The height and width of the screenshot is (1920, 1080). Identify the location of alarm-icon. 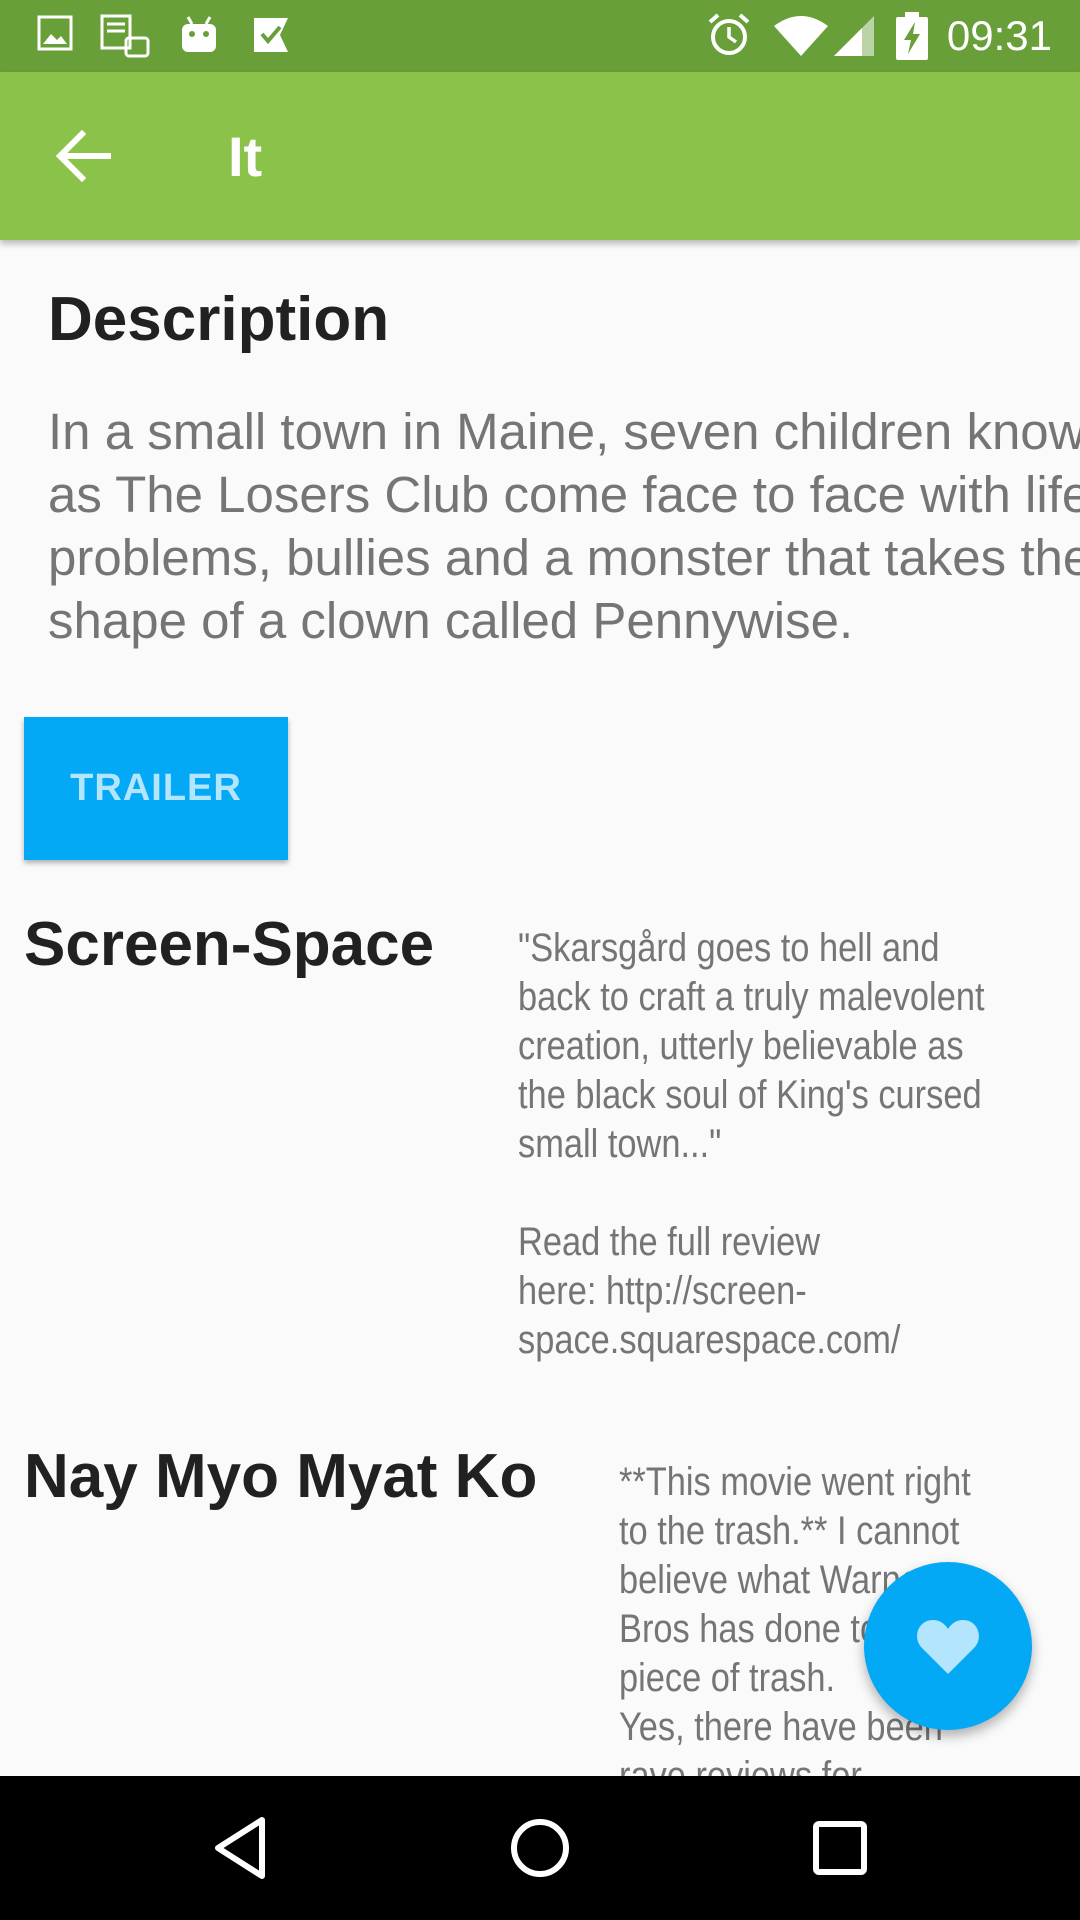
(729, 34).